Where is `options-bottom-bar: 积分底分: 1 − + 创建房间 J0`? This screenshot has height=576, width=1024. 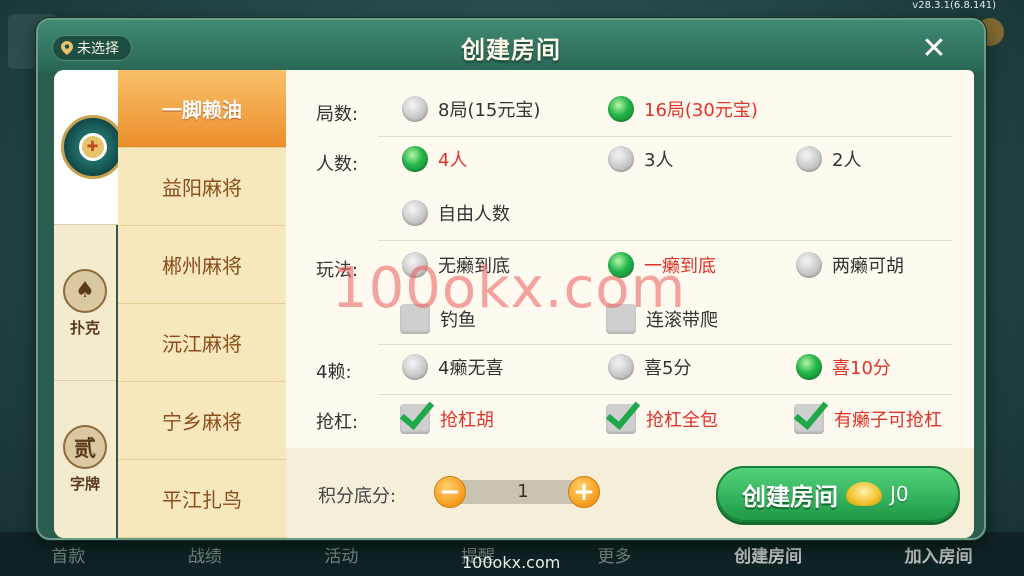 options-bottom-bar: 积分底分: 1 − + 创建房间 J0 is located at coordinates (630, 493).